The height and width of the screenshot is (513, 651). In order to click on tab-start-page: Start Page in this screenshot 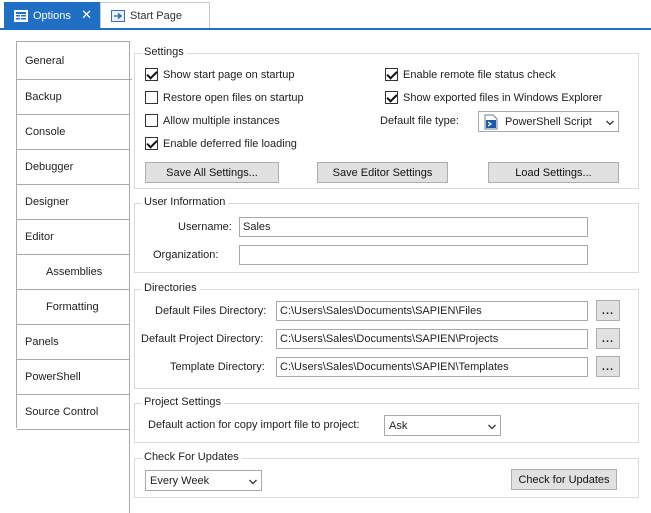, I will do `click(155, 15)`.